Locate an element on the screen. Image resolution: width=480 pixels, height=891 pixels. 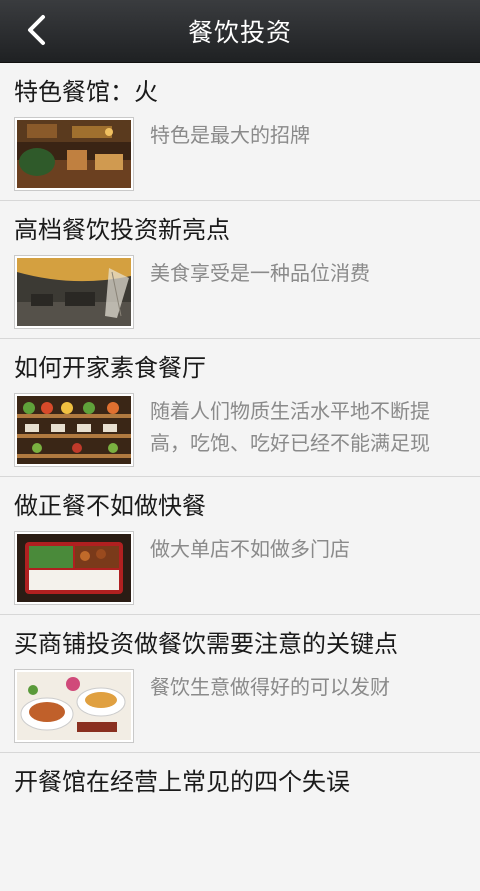
article-title: 特色餐馆：火 is located at coordinates (86, 92).